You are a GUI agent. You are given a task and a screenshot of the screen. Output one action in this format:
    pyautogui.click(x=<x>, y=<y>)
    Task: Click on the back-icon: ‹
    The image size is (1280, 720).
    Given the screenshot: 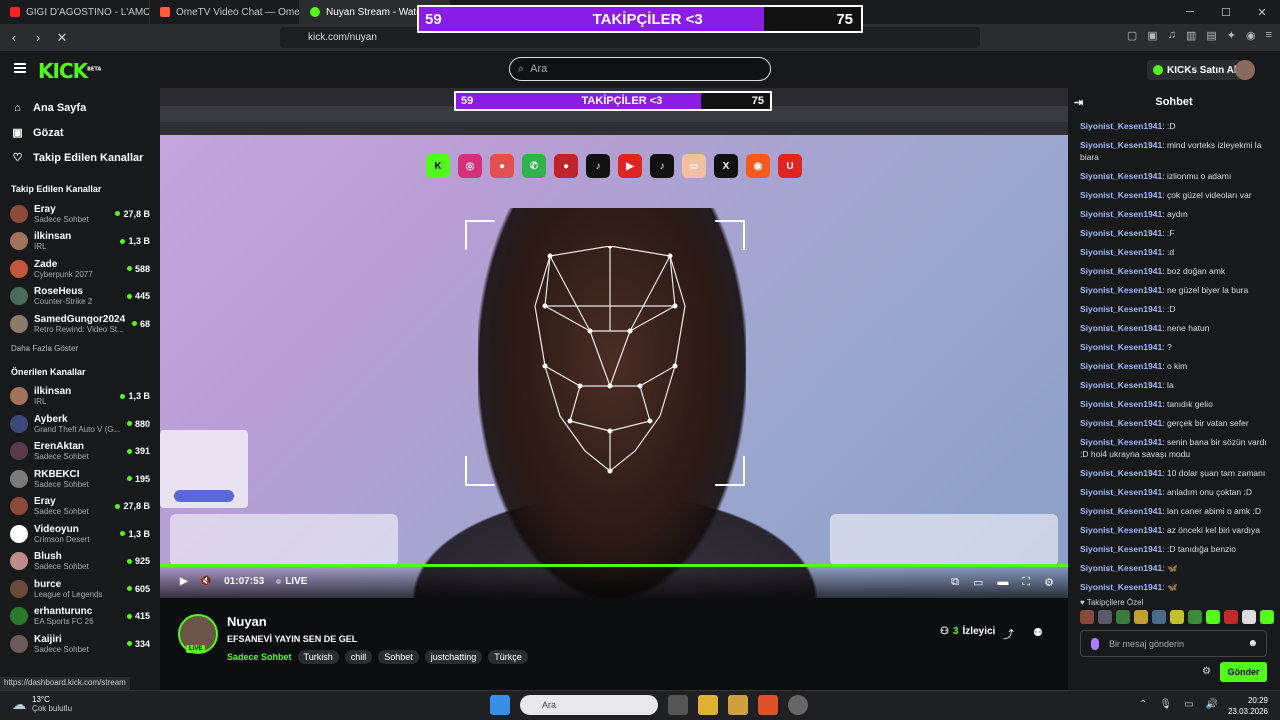 What is the action you would take?
    pyautogui.click(x=14, y=37)
    